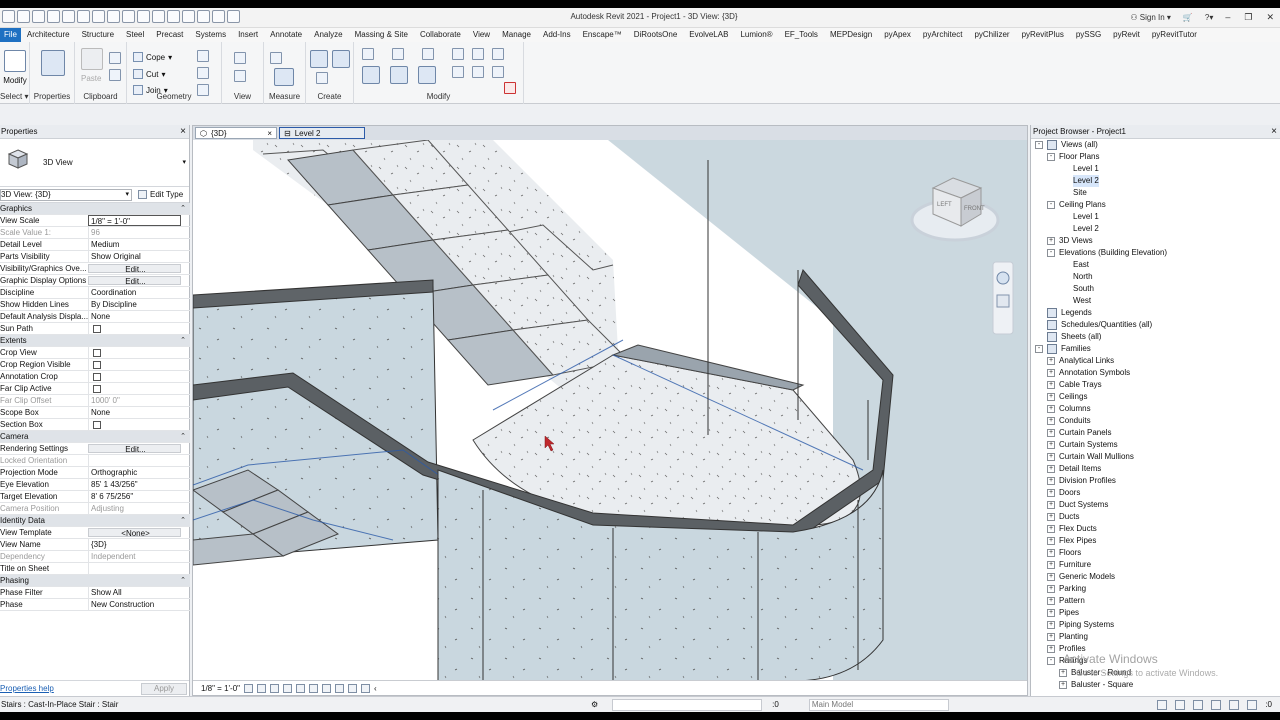 This screenshot has height=720, width=1280. Describe the element at coordinates (1155, 289) in the screenshot. I see `browser-node: South` at that location.